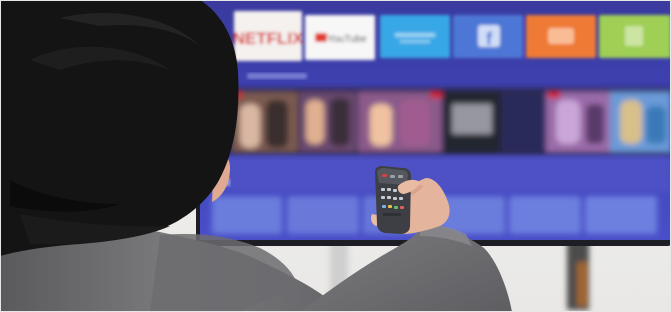  I want to click on content-thumbnails, so click(449, 122).